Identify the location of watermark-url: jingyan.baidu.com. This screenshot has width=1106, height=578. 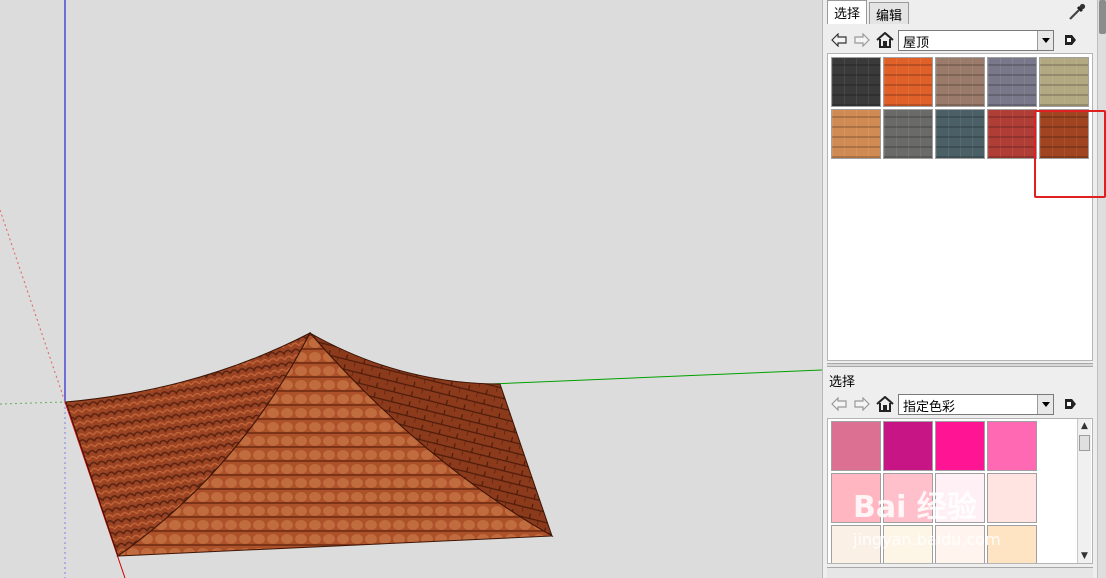
(927, 539).